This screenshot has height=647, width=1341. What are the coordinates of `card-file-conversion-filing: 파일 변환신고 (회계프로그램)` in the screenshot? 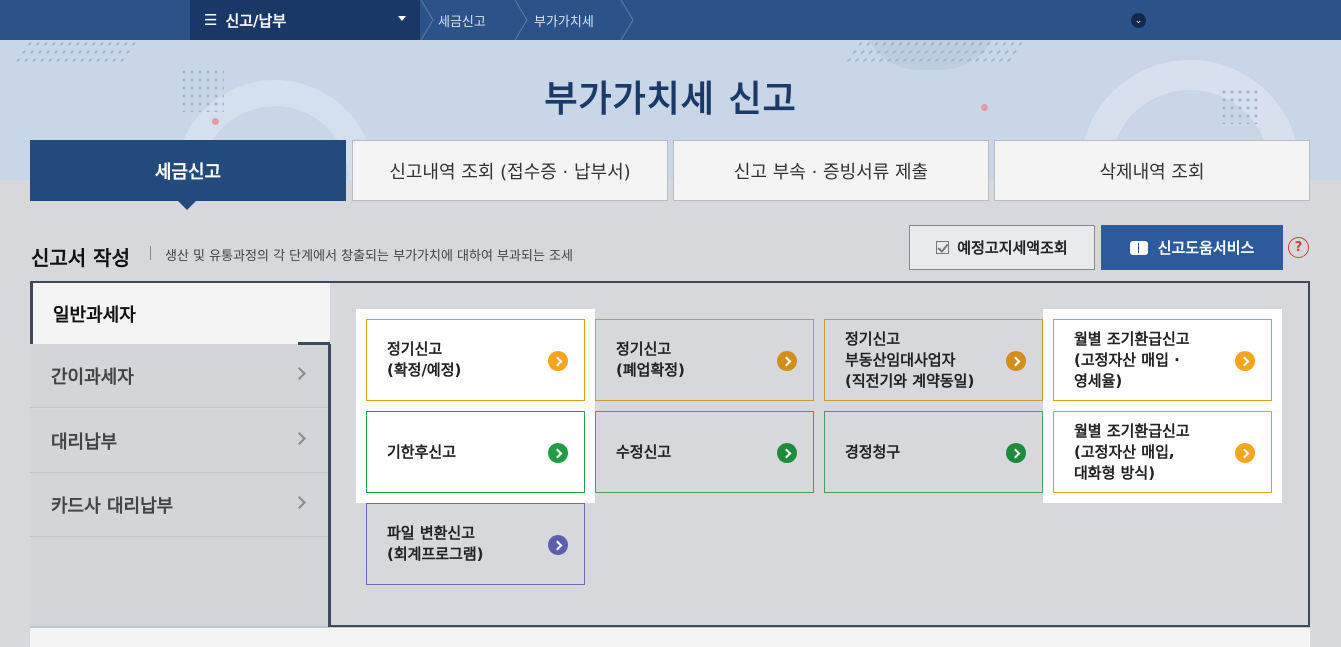 It's located at (475, 544).